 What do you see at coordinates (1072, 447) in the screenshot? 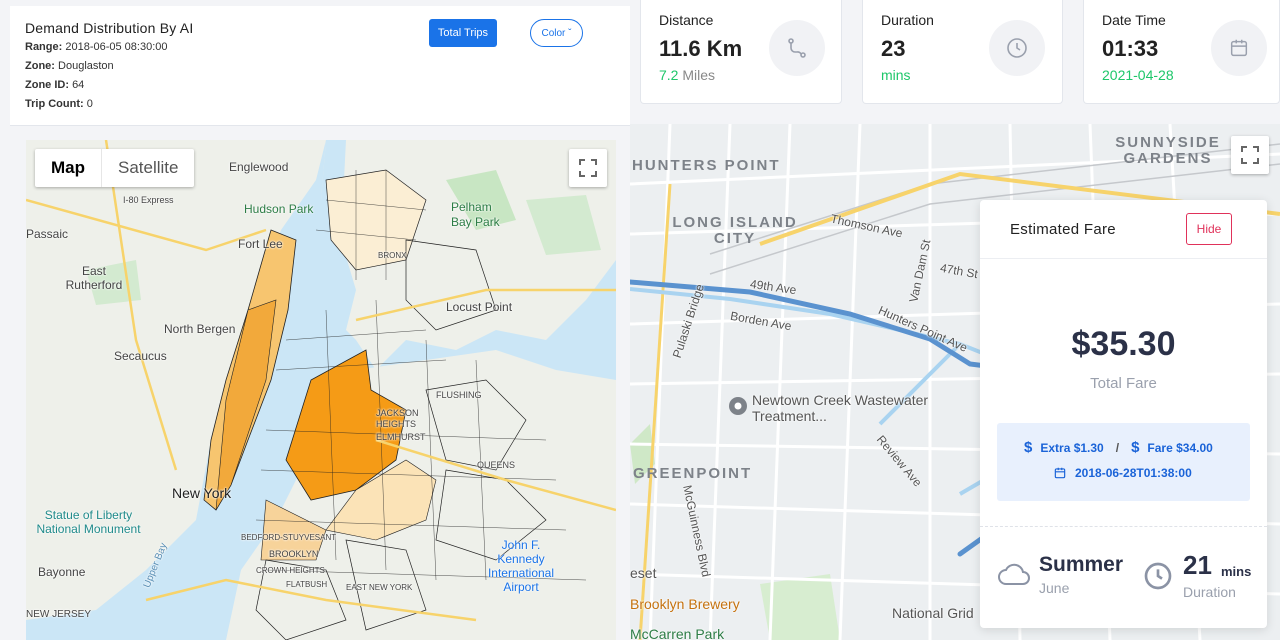
I see `extra-charge: Extra $1.30` at bounding box center [1072, 447].